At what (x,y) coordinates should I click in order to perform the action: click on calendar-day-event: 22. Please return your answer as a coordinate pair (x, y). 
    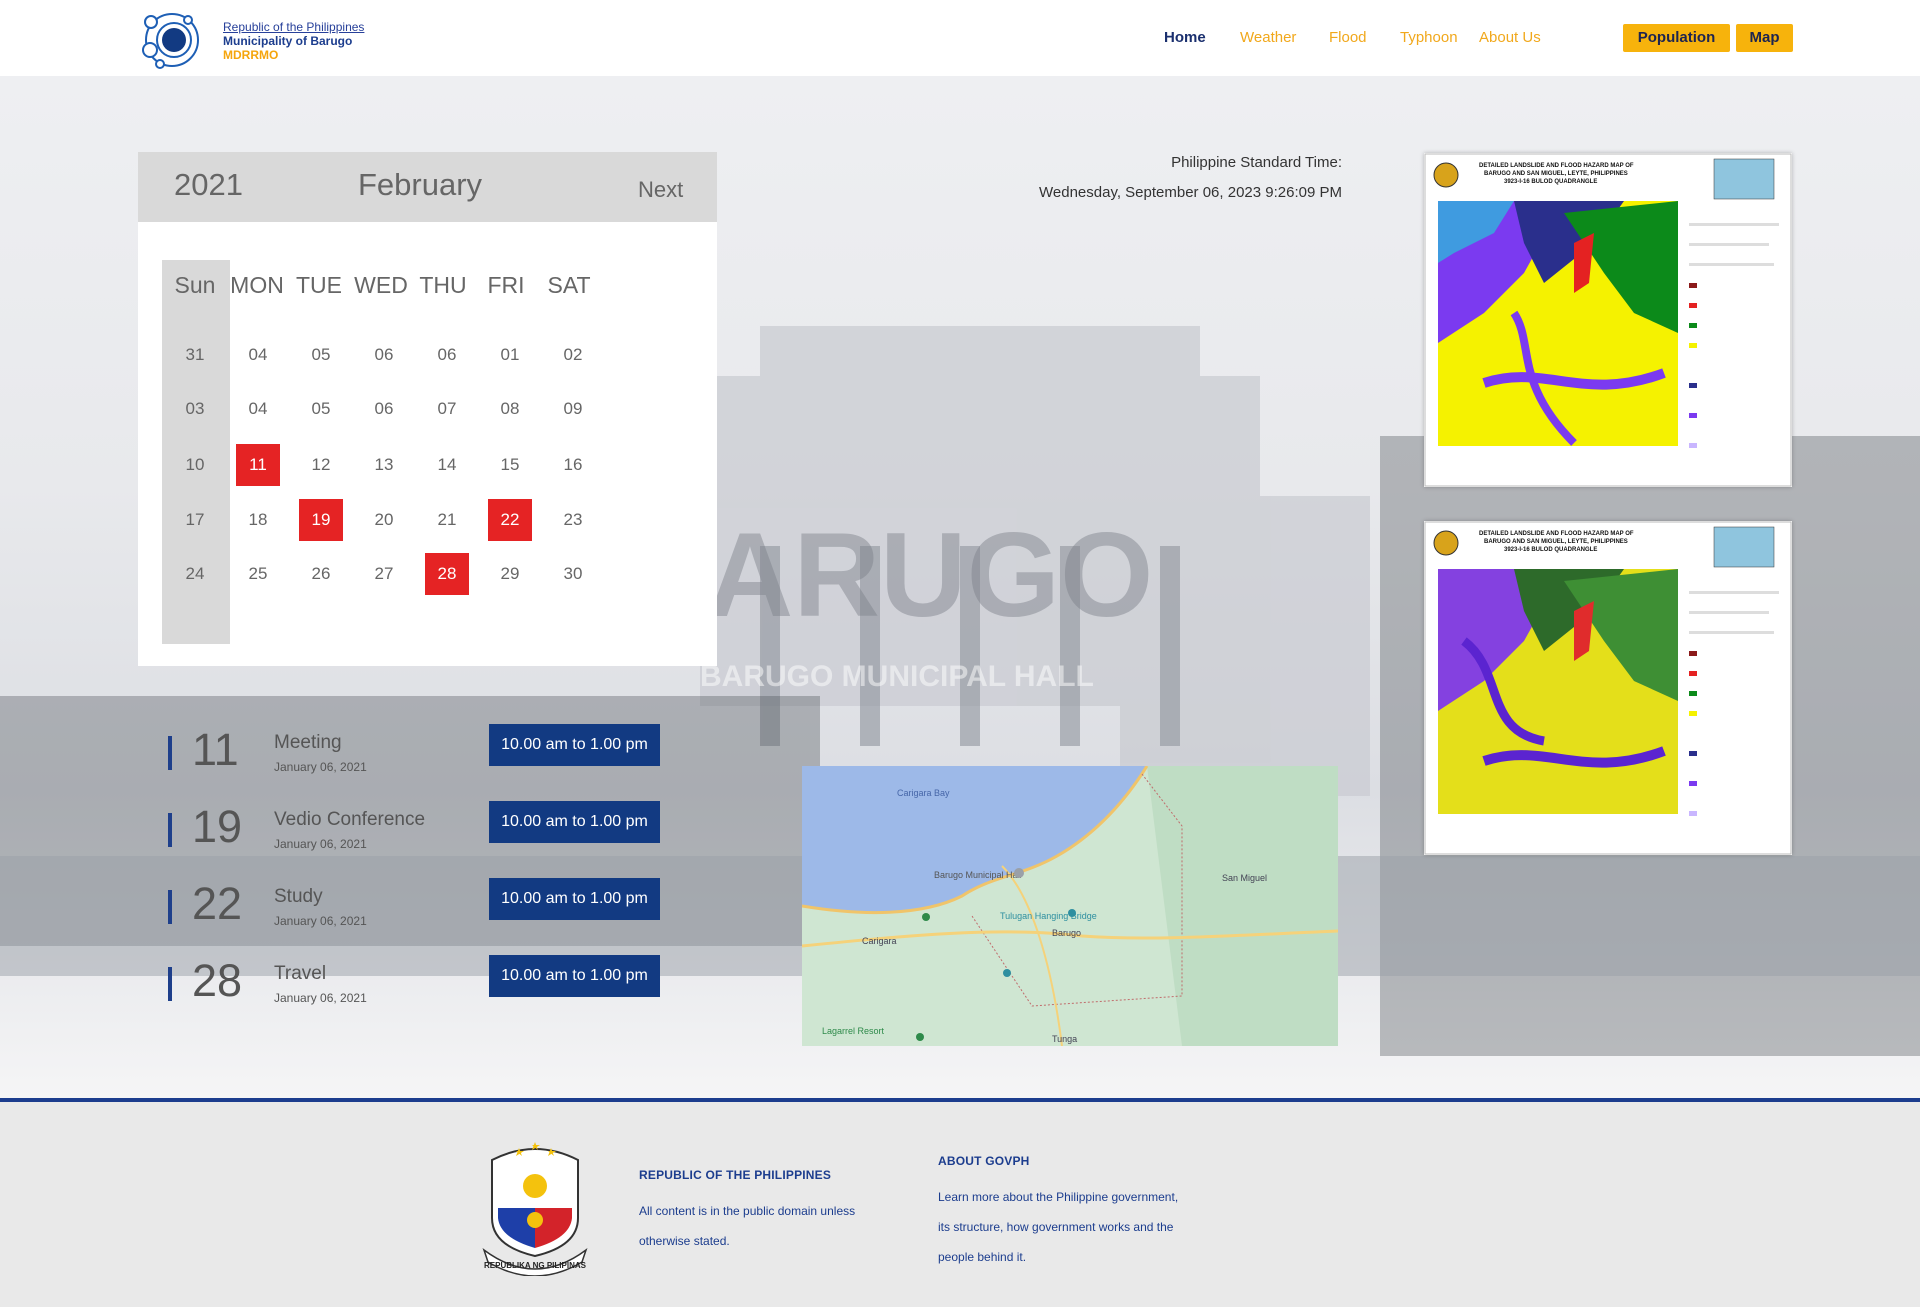
    Looking at the image, I should click on (510, 520).